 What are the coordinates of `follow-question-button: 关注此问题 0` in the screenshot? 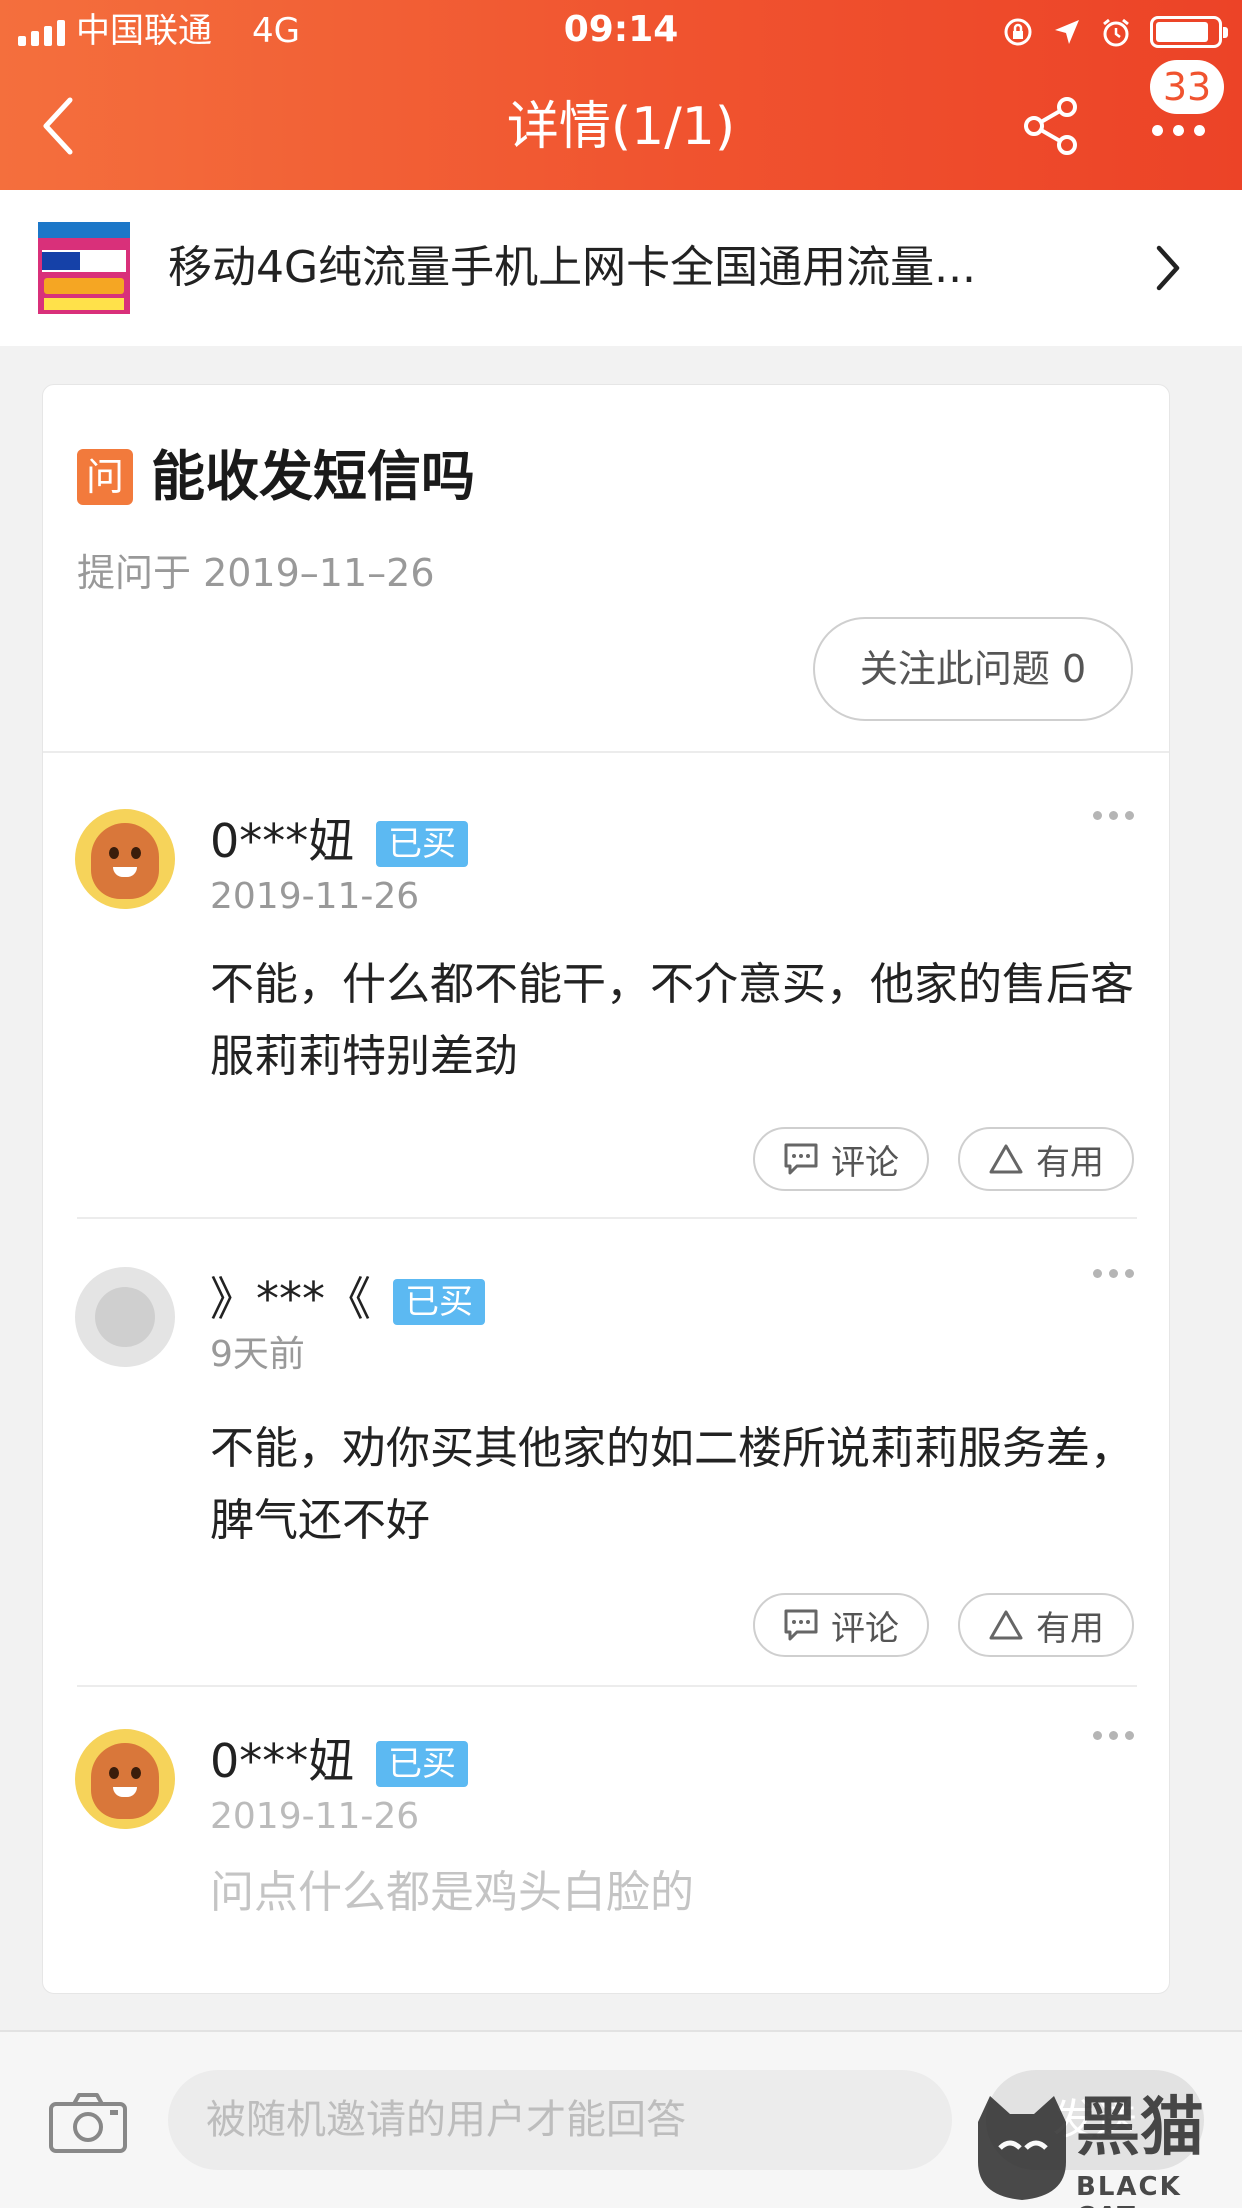 It's located at (973, 669).